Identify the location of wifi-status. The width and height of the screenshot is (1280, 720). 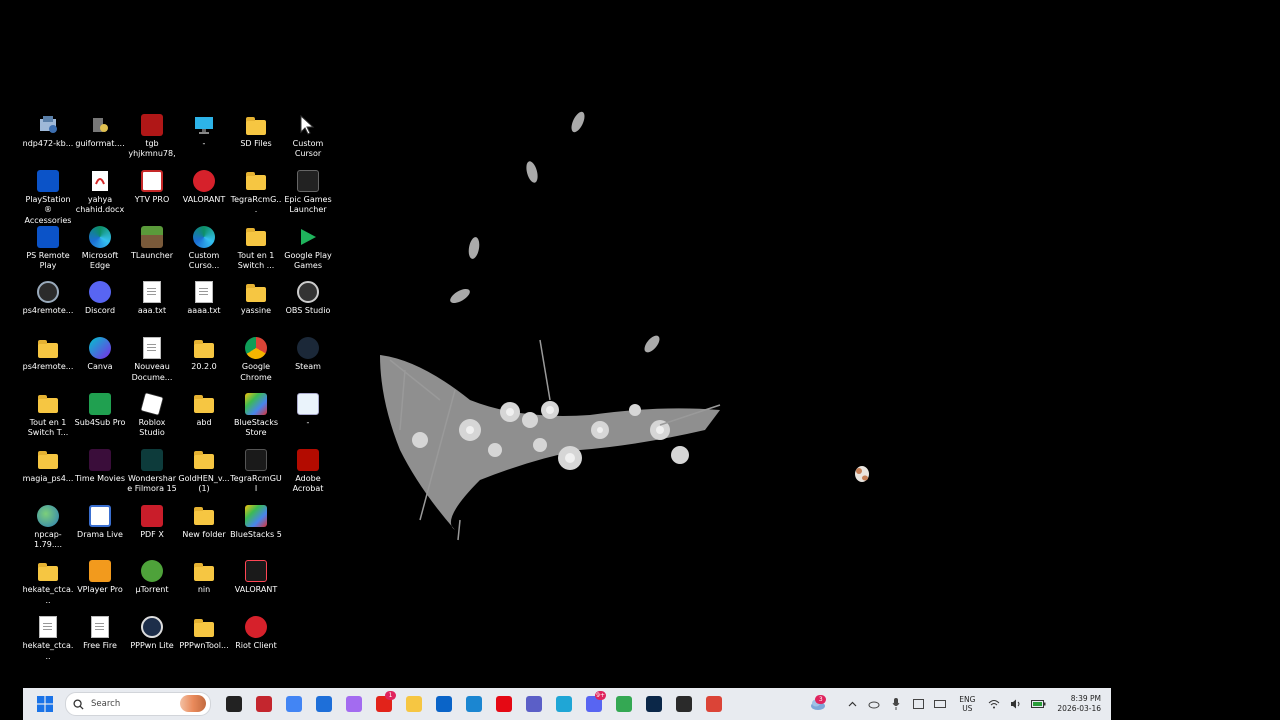
(994, 704).